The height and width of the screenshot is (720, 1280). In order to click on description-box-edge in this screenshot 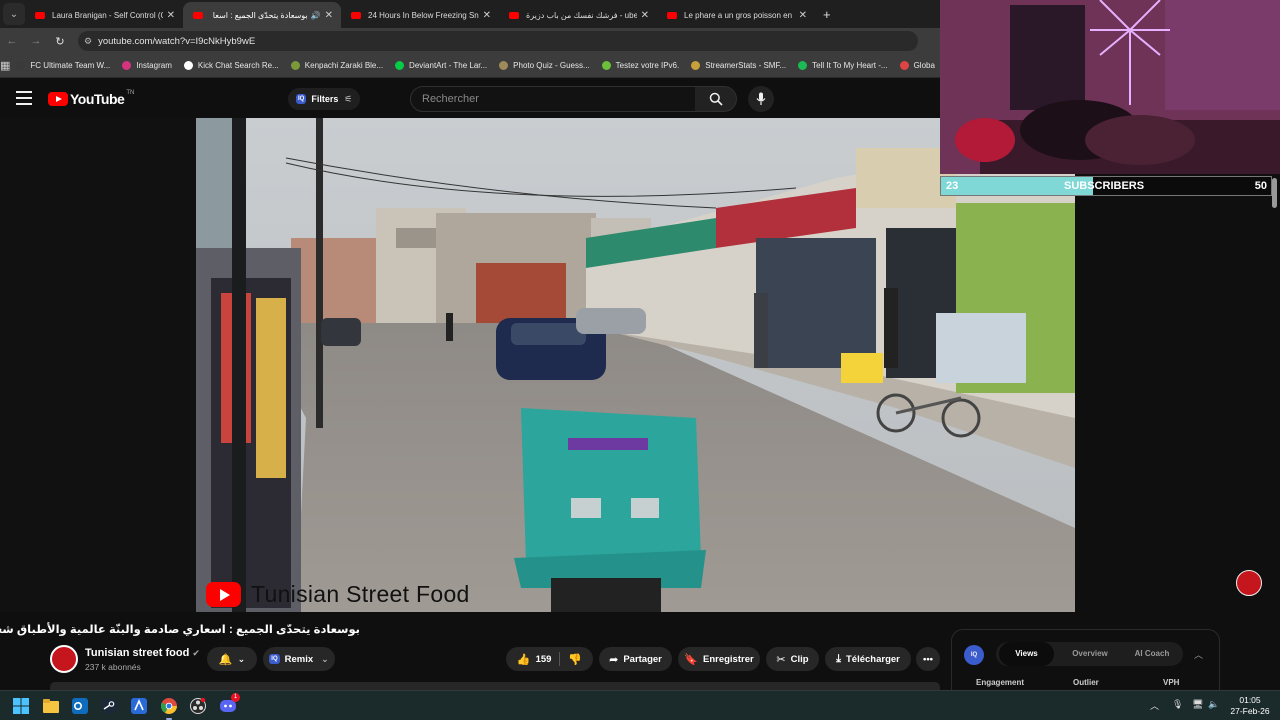, I will do `click(495, 686)`.